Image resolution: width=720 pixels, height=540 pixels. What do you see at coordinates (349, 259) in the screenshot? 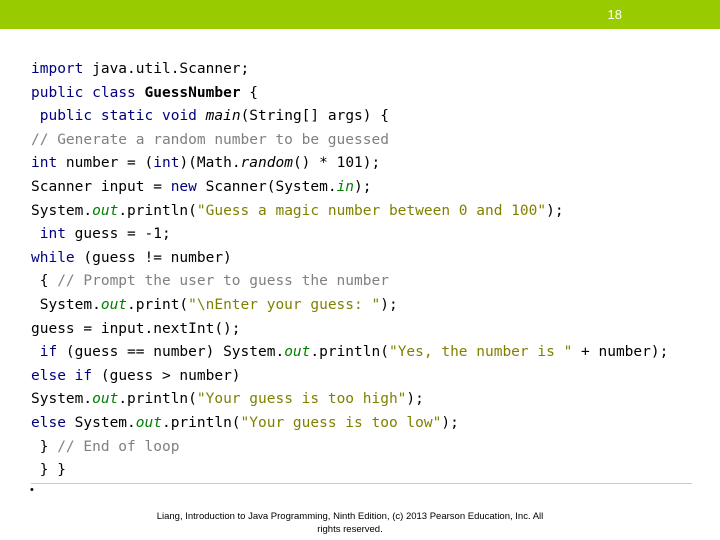
I see `code-line: while (guess != number)` at bounding box center [349, 259].